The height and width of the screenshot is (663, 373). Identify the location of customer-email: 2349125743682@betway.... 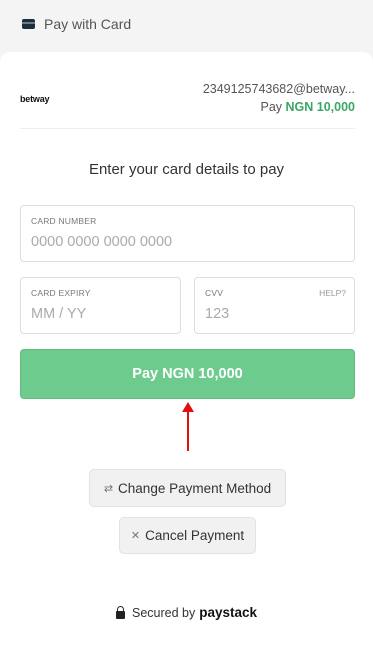
(278, 89).